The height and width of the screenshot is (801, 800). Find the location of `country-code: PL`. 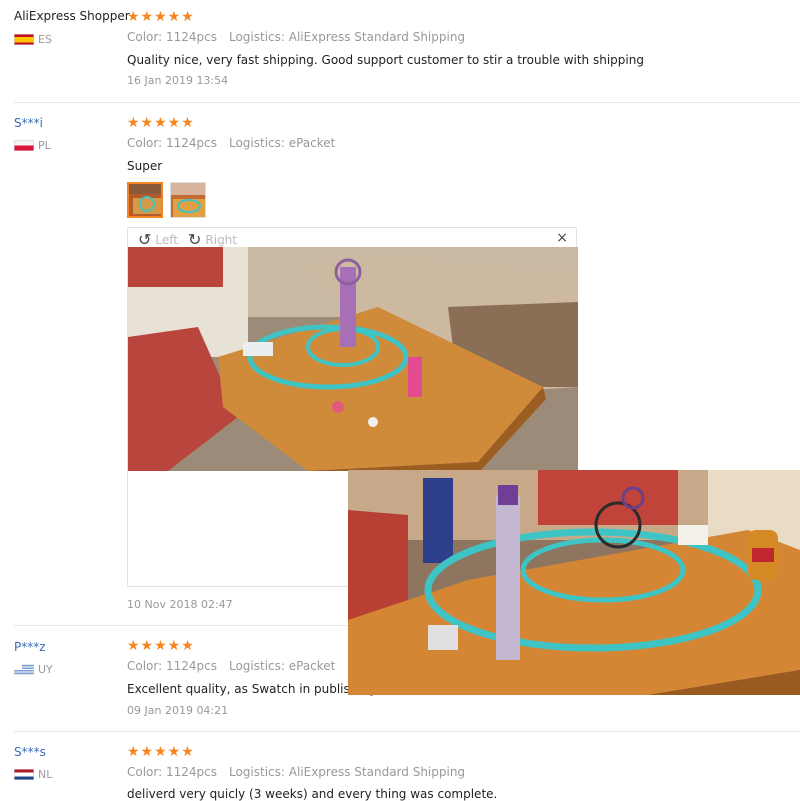

country-code: PL is located at coordinates (44, 145).